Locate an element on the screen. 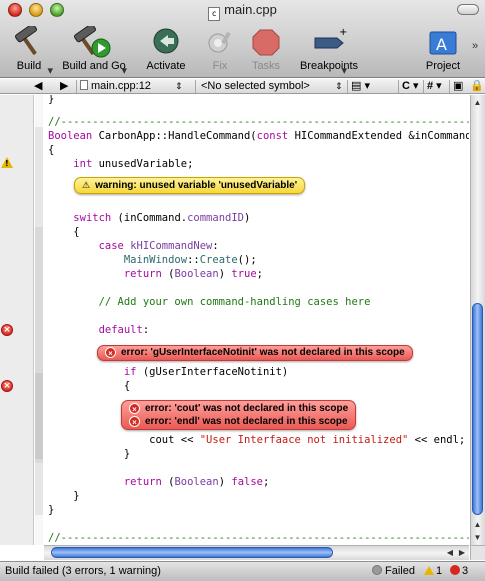 Image resolution: width=485 pixels, height=581 pixels. code-line-default: default: is located at coordinates (99, 330).